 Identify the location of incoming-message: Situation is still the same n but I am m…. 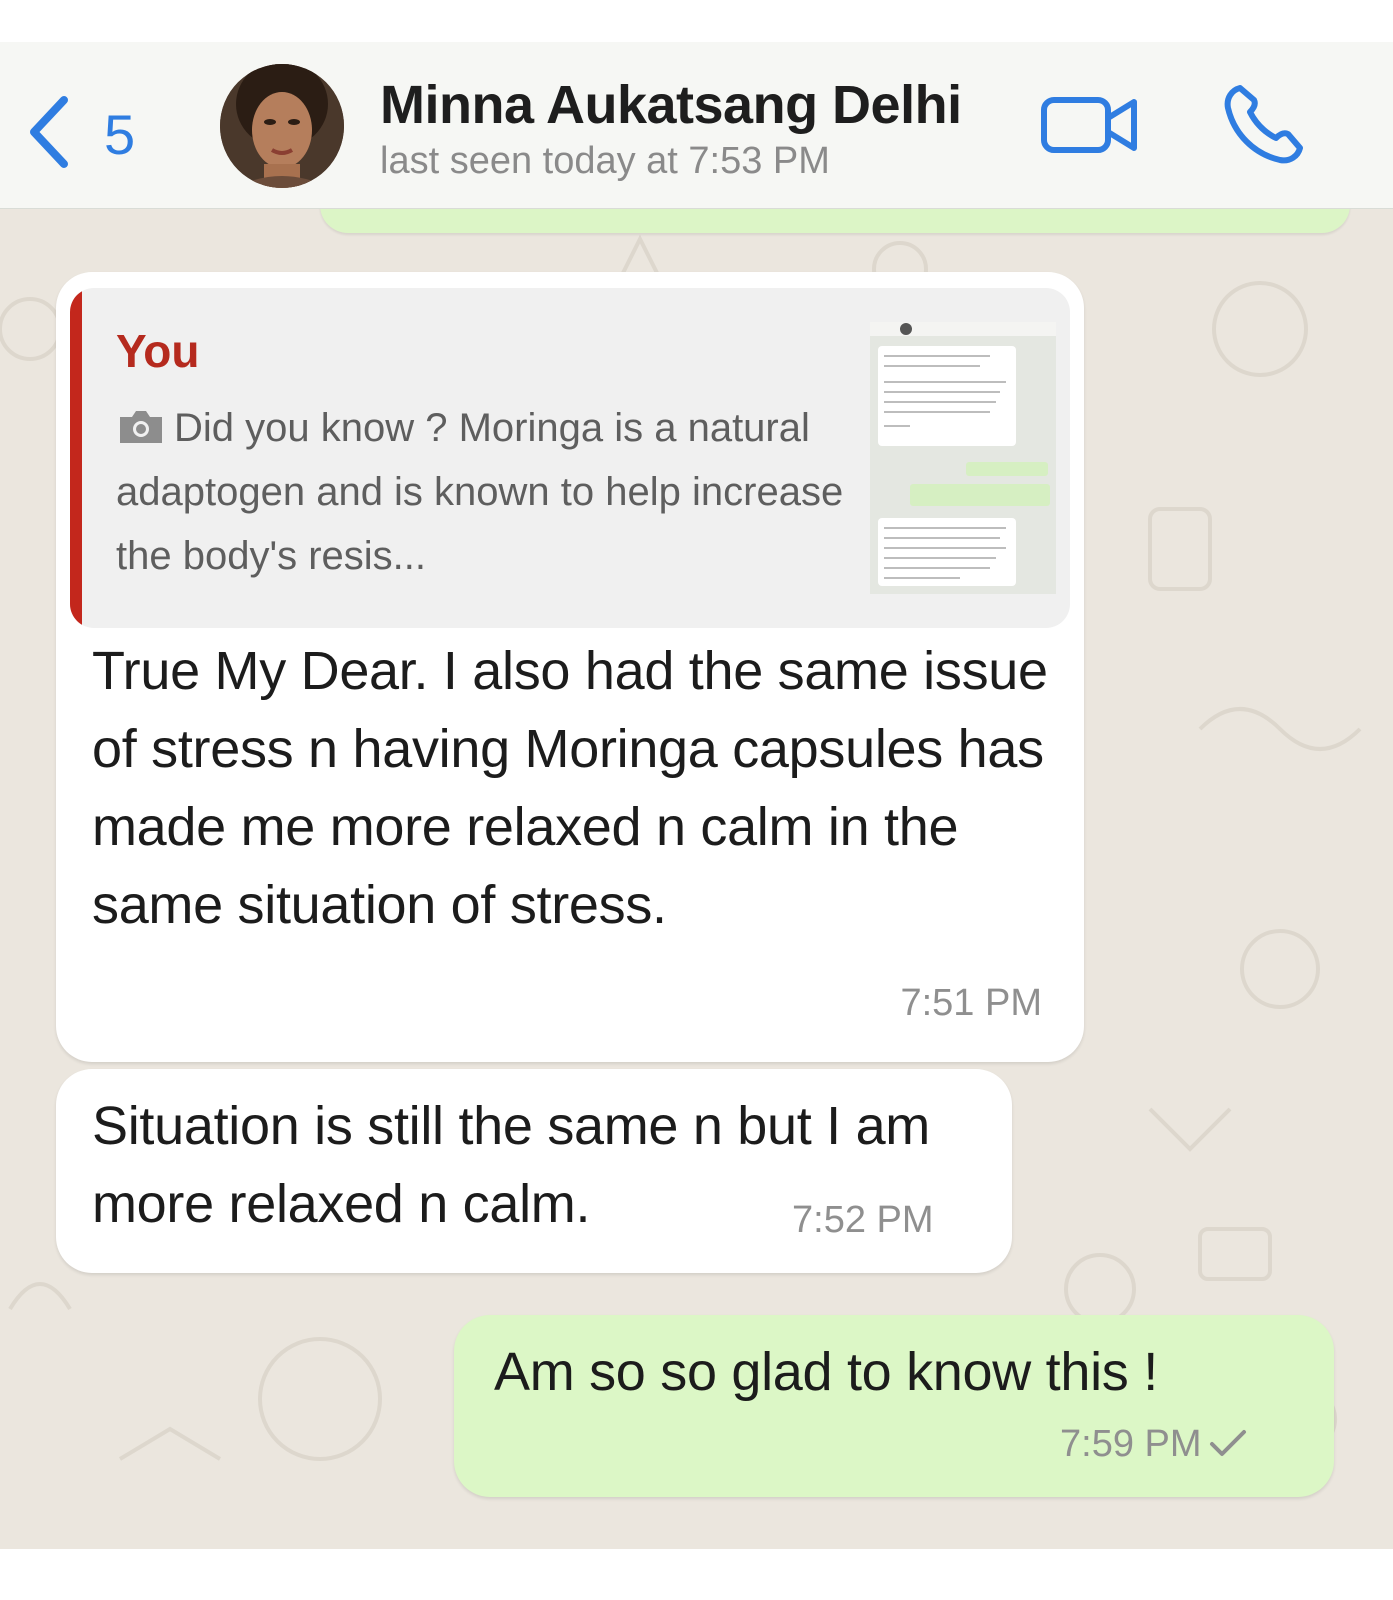
(534, 1171).